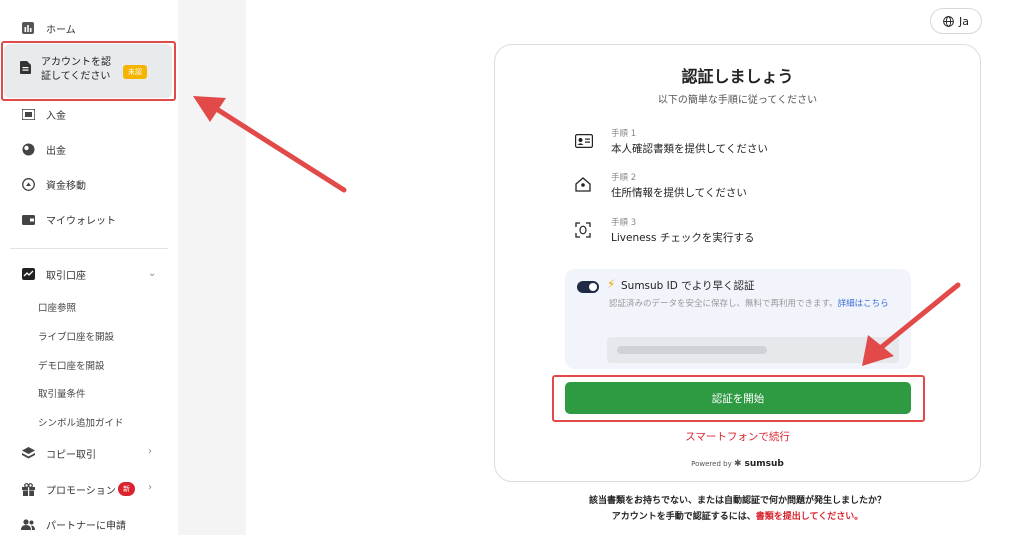  I want to click on sidebar-item-home: ホーム, so click(90, 28).